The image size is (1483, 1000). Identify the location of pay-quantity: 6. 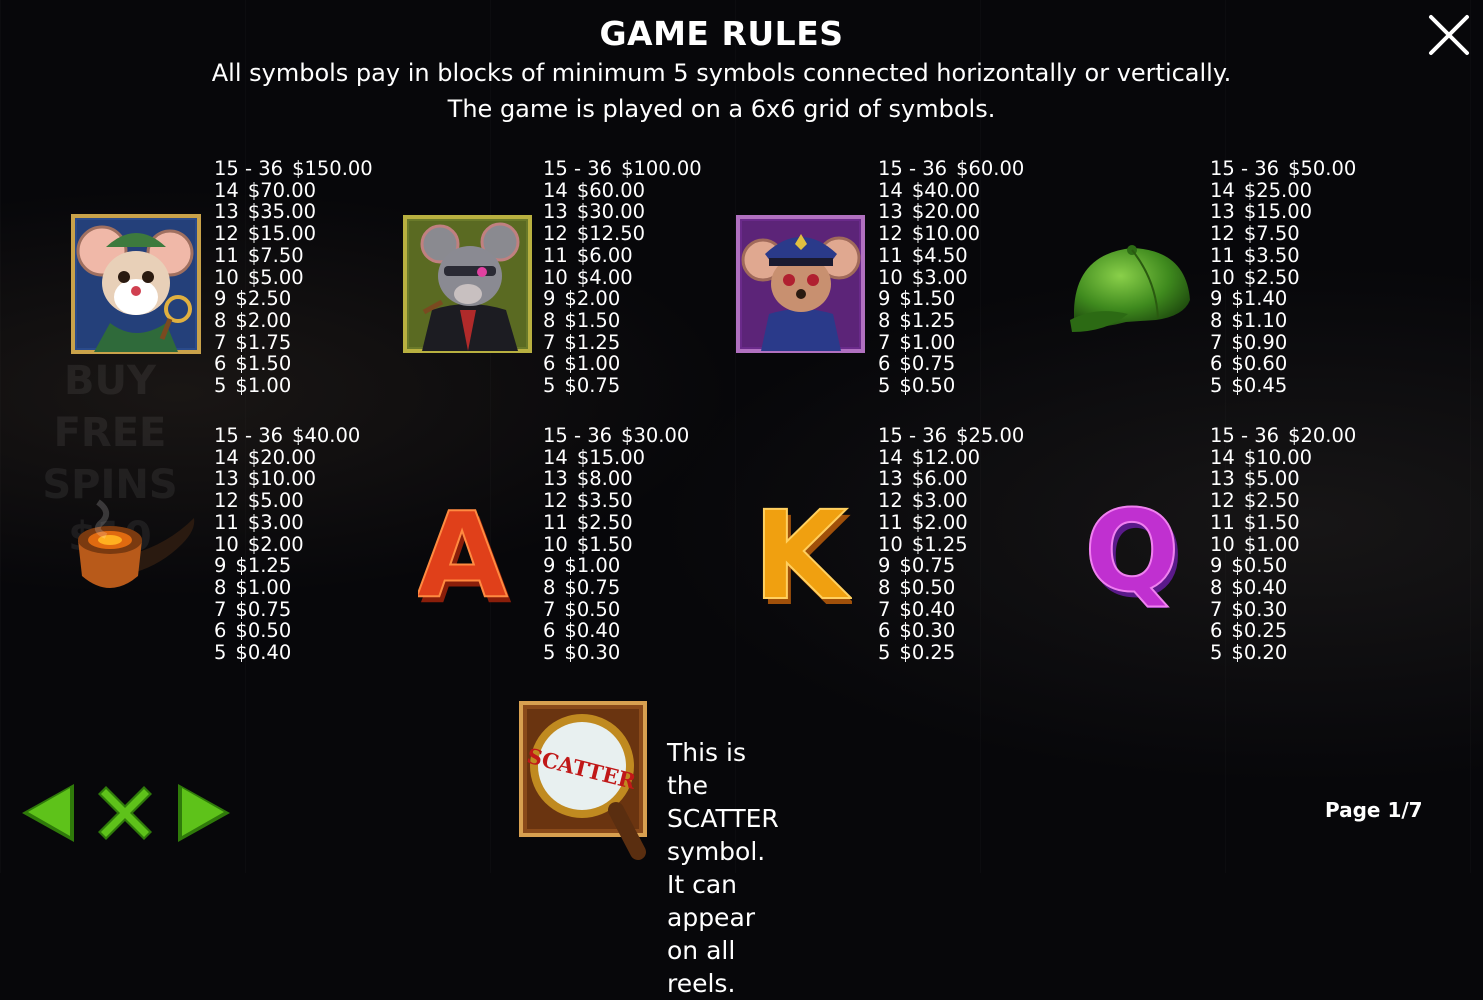
(220, 364).